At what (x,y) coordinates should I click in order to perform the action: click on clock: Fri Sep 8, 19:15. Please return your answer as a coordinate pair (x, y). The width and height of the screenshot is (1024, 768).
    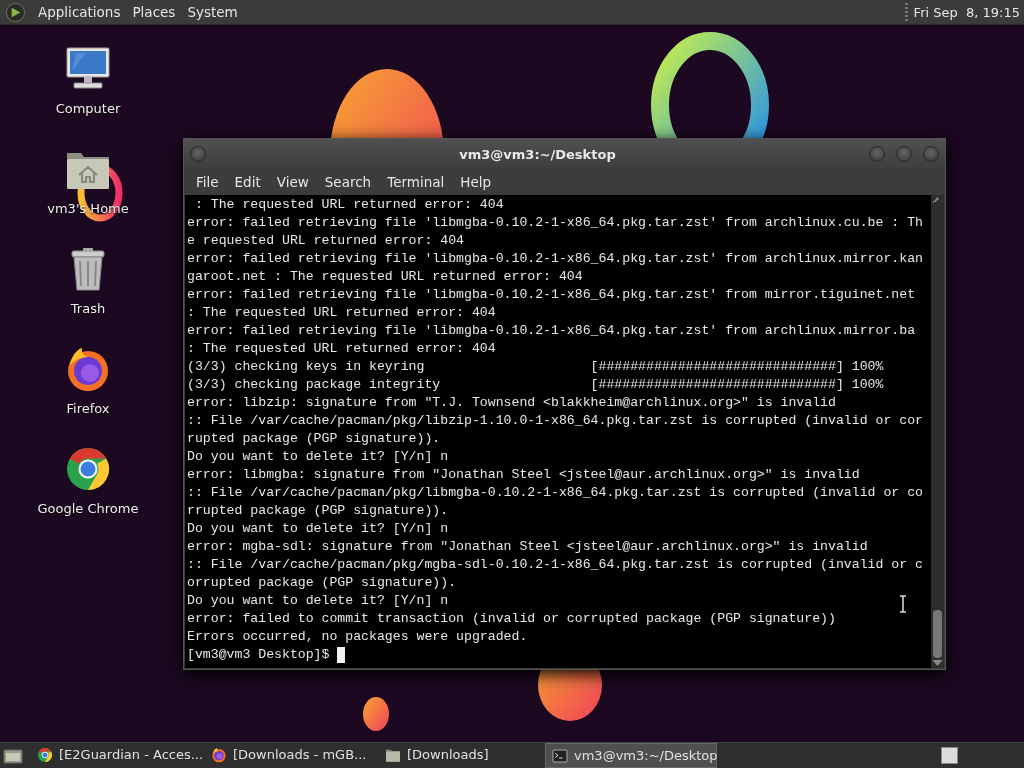
    Looking at the image, I should click on (966, 12).